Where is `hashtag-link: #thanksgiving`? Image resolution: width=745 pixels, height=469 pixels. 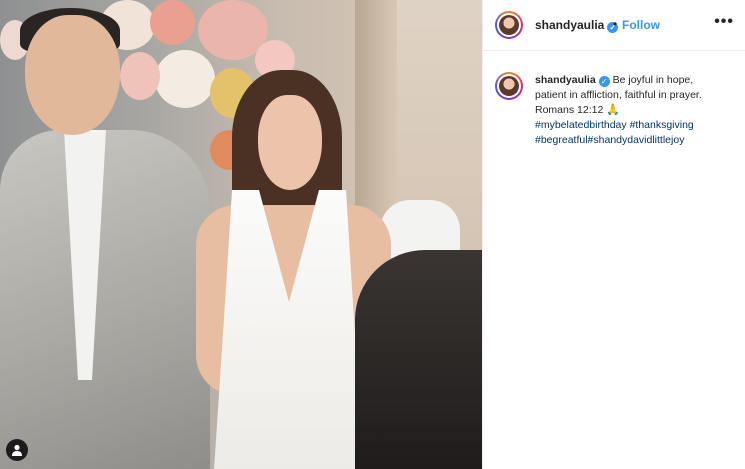 hashtag-link: #thanksgiving is located at coordinates (662, 125).